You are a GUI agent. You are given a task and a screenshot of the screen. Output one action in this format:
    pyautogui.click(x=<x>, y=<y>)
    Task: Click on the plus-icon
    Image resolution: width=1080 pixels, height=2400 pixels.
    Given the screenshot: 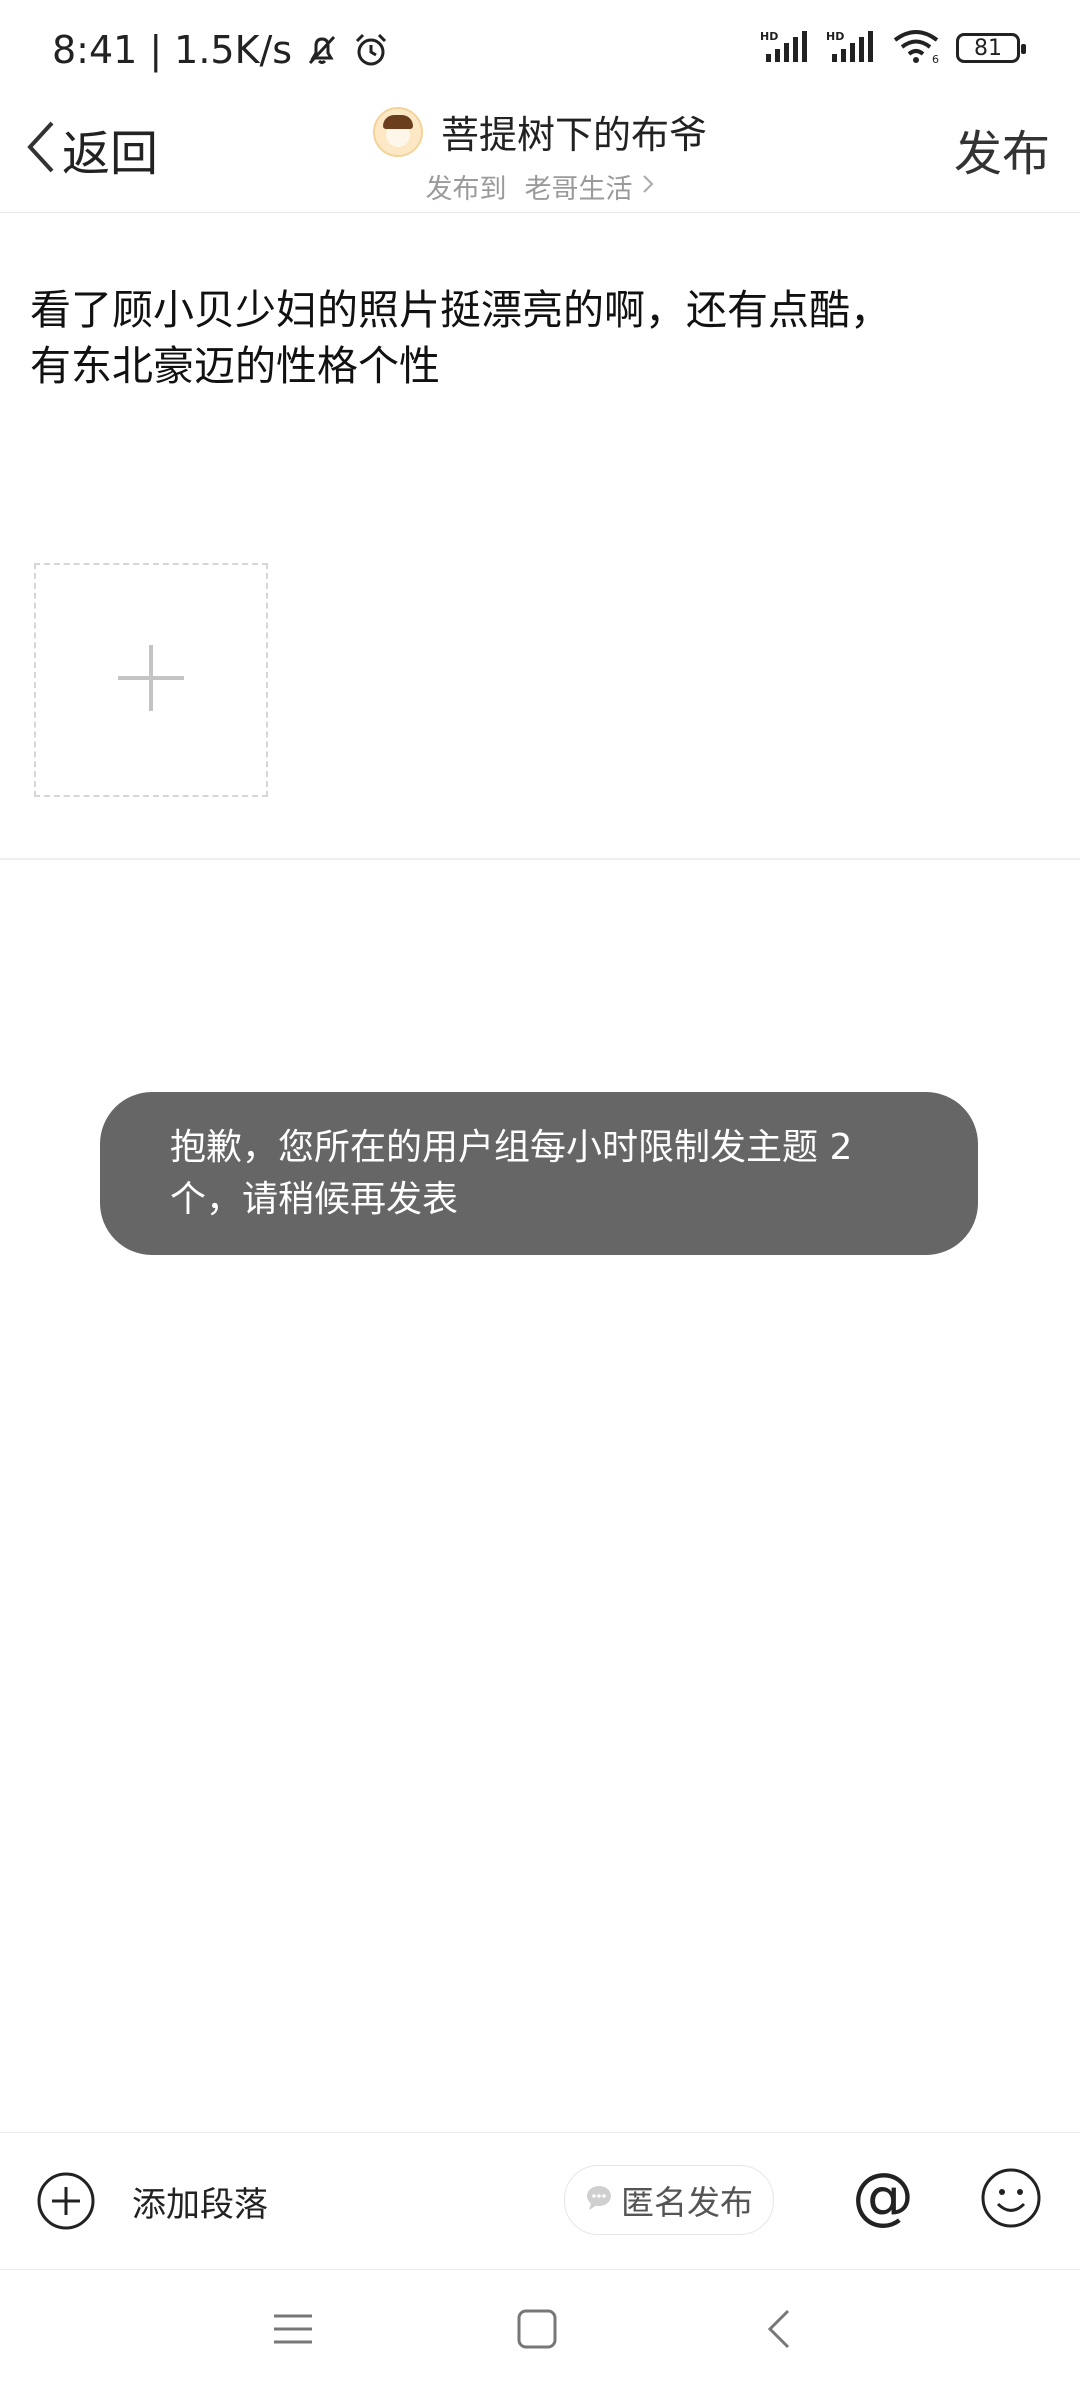 What is the action you would take?
    pyautogui.click(x=151, y=680)
    